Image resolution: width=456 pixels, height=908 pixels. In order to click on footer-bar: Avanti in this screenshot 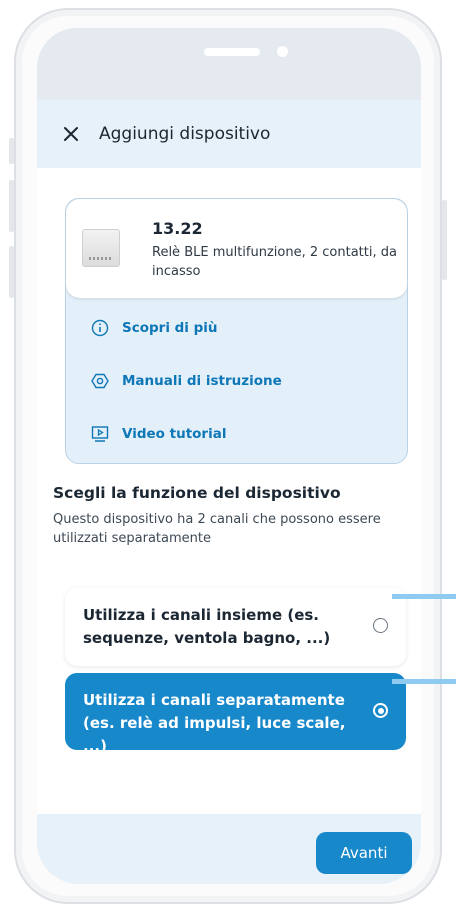, I will do `click(229, 849)`.